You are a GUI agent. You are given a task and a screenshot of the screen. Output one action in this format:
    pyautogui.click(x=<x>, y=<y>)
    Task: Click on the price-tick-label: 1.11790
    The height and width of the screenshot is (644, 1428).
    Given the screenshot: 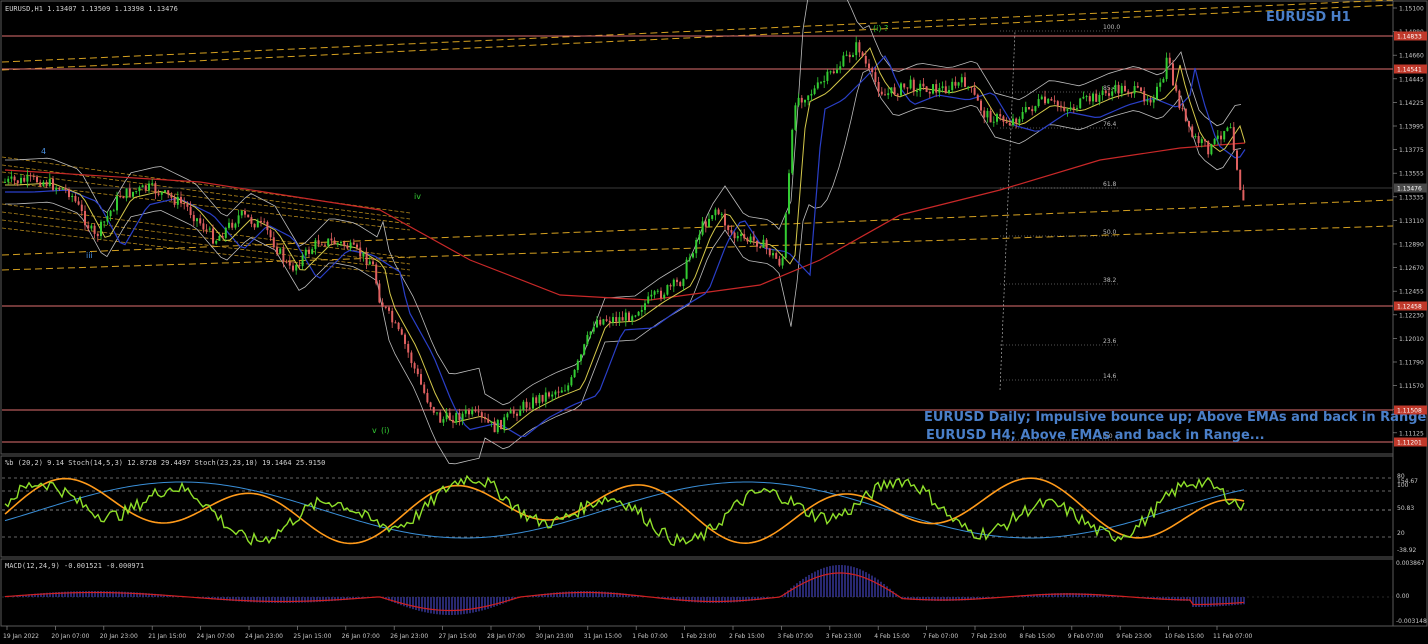 What is the action you would take?
    pyautogui.click(x=1411, y=363)
    